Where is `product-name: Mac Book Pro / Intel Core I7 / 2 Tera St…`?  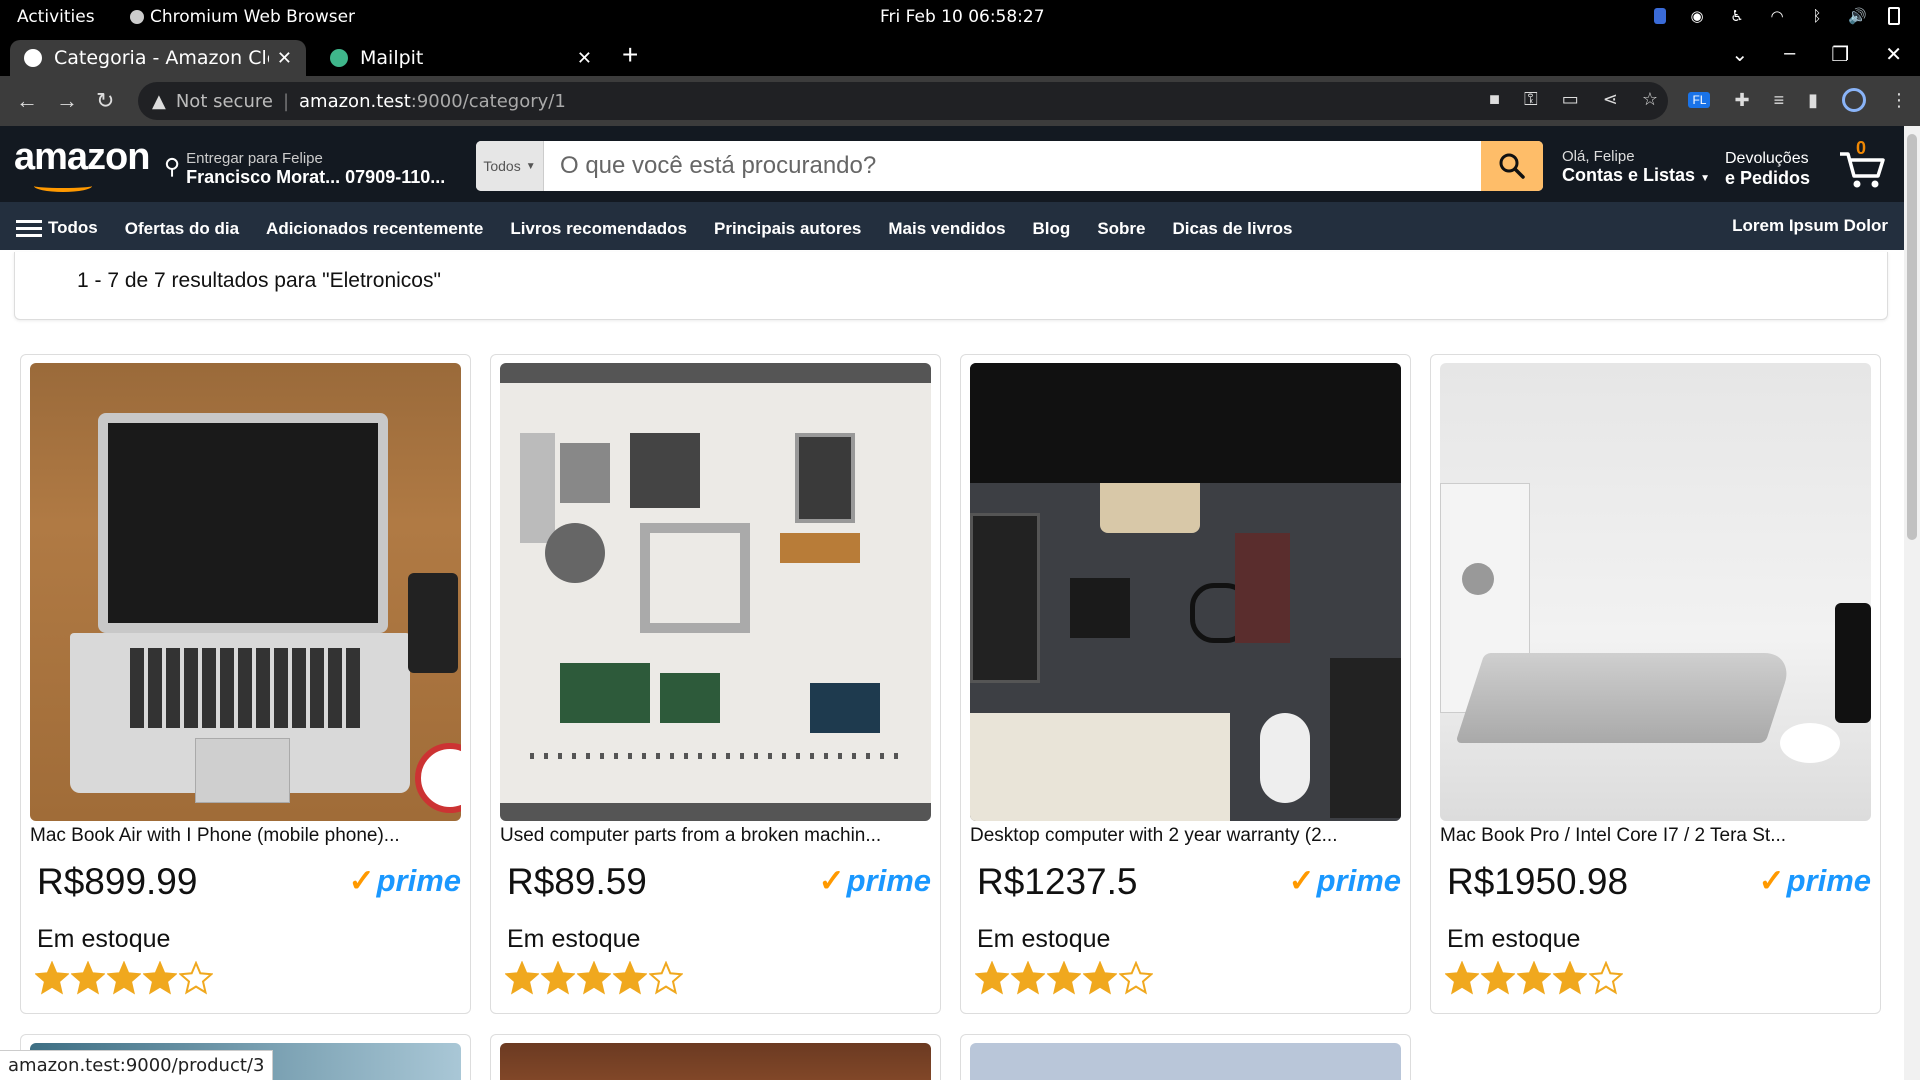
product-name: Mac Book Pro / Intel Core I7 / 2 Tera St… is located at coordinates (1655, 836).